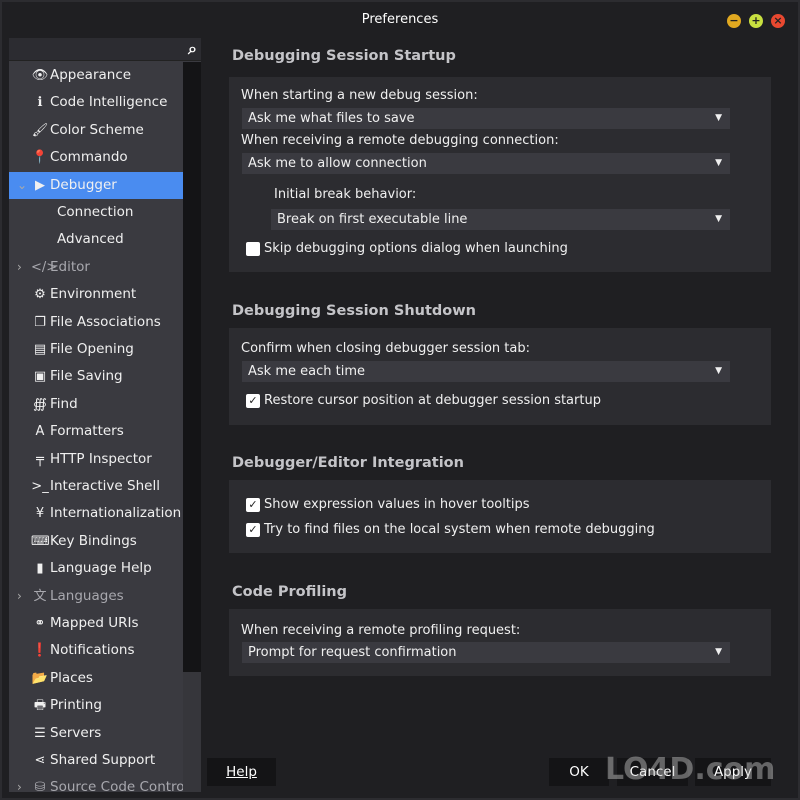  I want to click on sidebar-item-file-saving: ▣ File Saving, so click(96, 376).